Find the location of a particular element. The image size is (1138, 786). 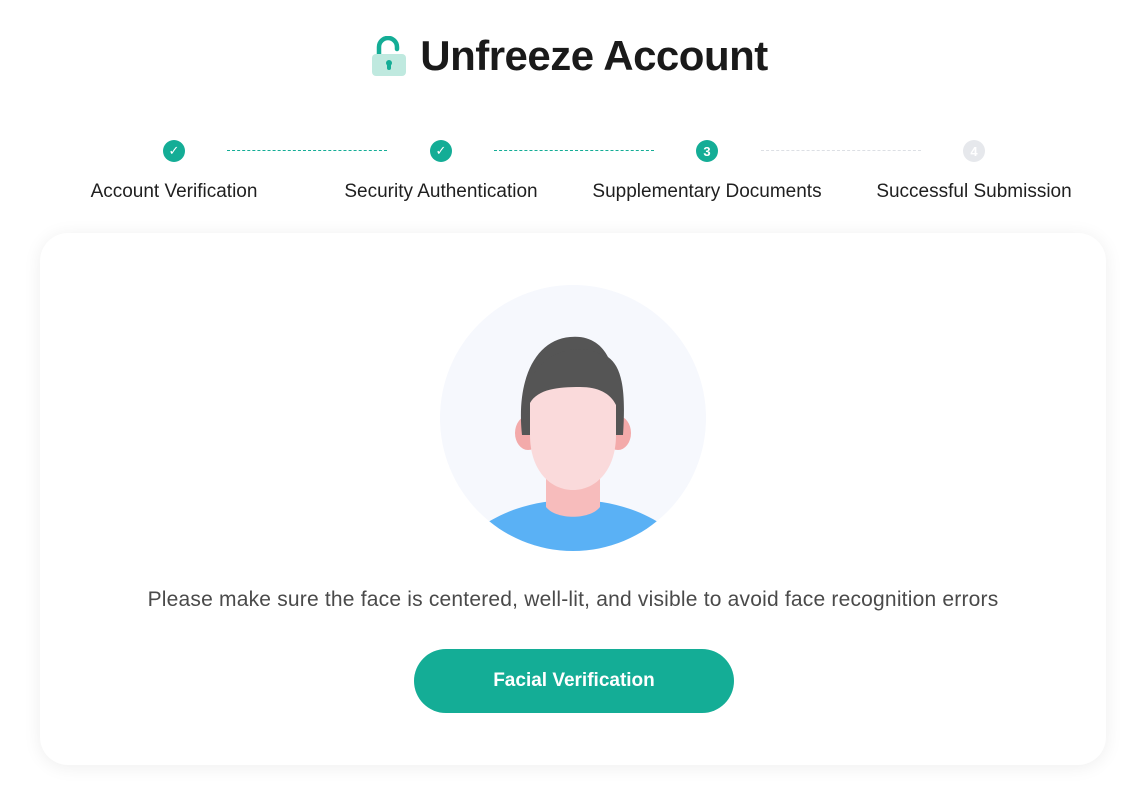

unlock-icon is located at coordinates (389, 56).